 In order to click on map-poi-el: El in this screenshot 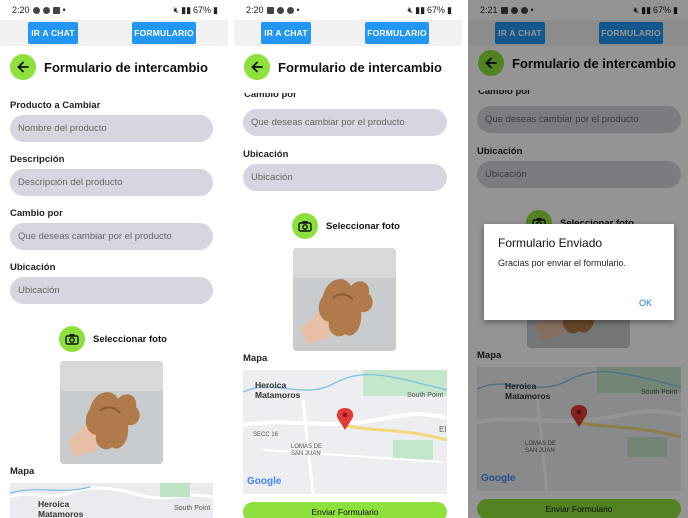, I will do `click(443, 429)`.